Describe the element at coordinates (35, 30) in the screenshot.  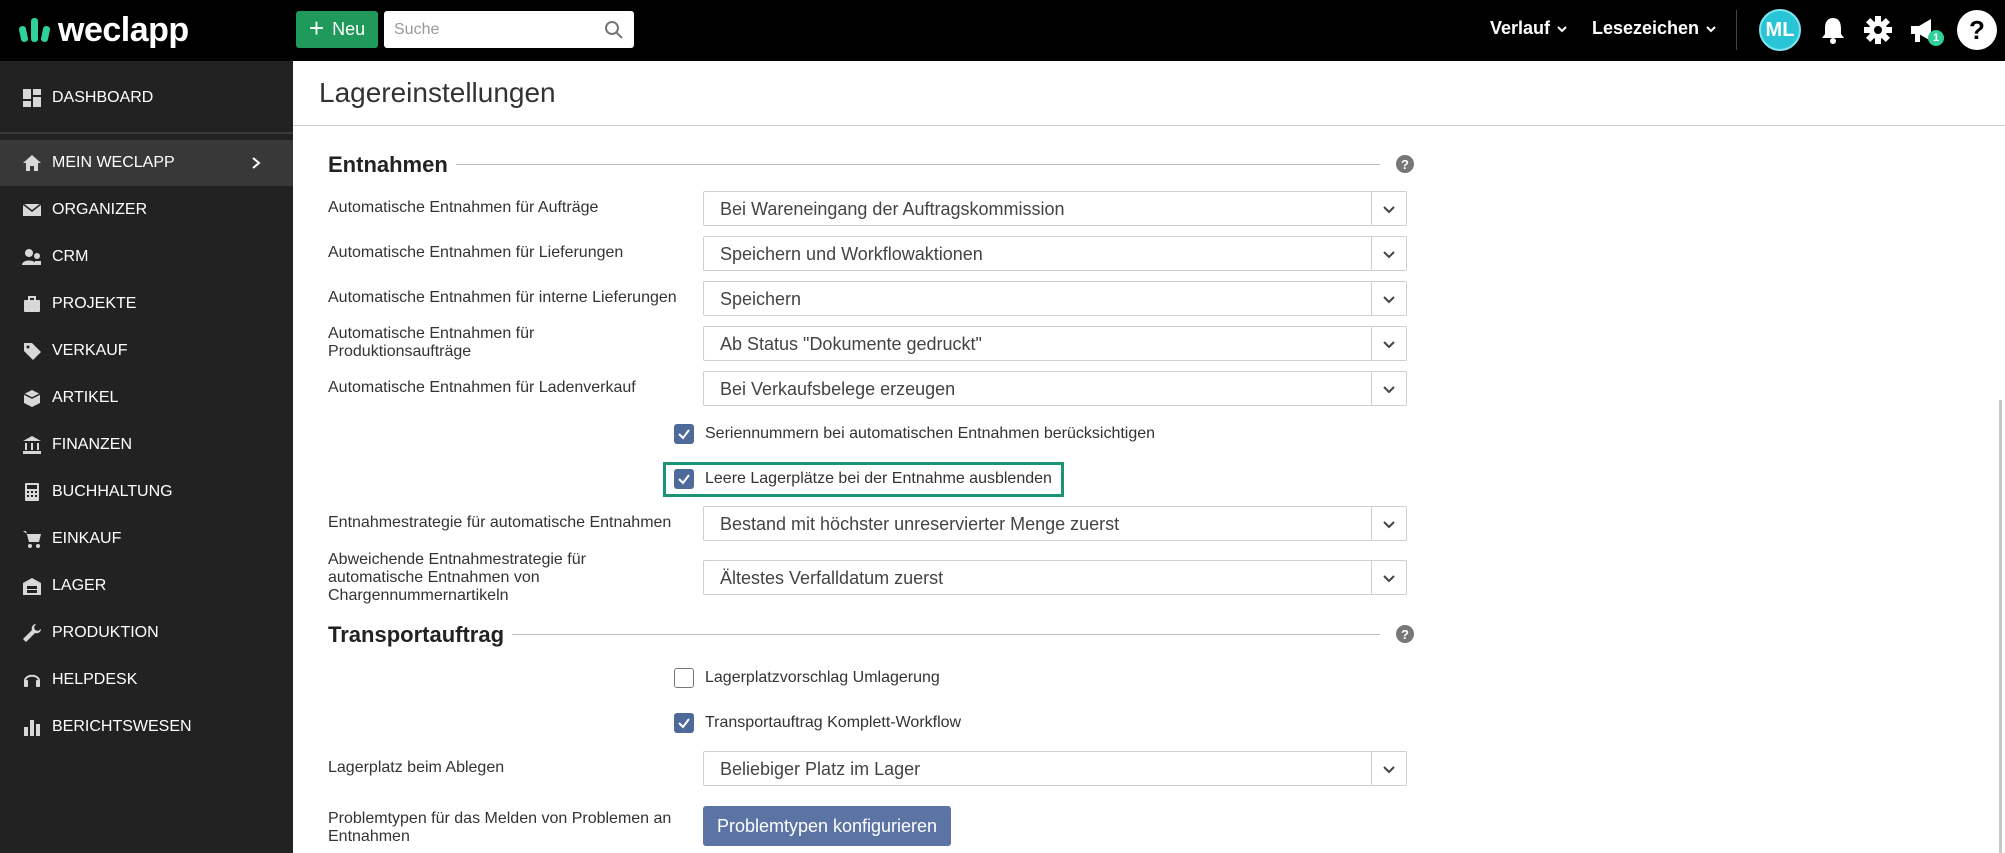
I see `logo-mark-icon` at that location.